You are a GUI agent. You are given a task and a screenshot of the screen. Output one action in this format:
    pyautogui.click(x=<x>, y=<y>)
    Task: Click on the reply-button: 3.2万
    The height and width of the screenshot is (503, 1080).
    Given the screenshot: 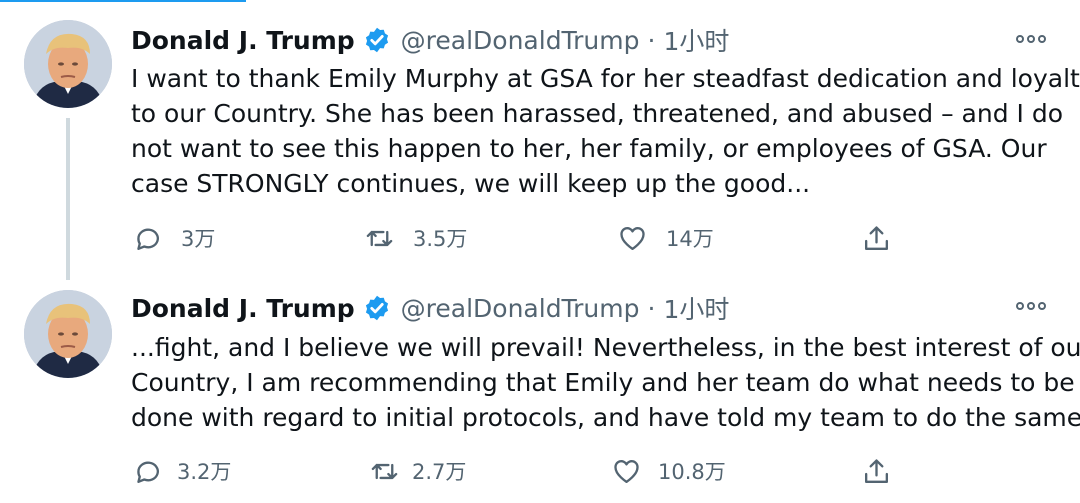 What is the action you would take?
    pyautogui.click(x=181, y=471)
    